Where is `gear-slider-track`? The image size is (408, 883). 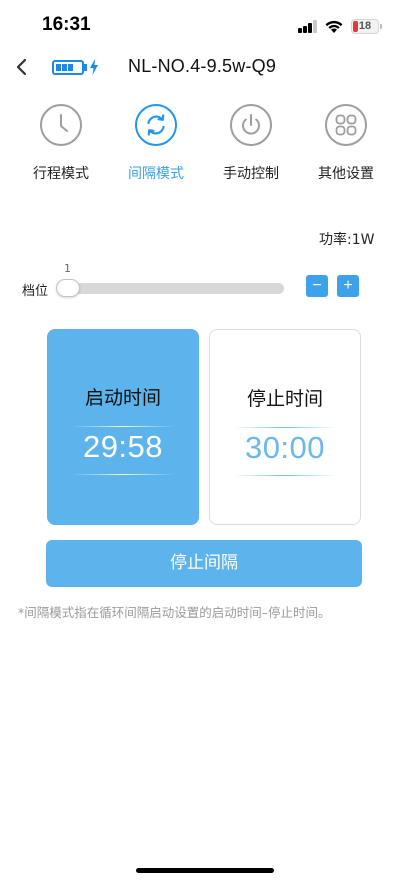
gear-slider-track is located at coordinates (170, 288).